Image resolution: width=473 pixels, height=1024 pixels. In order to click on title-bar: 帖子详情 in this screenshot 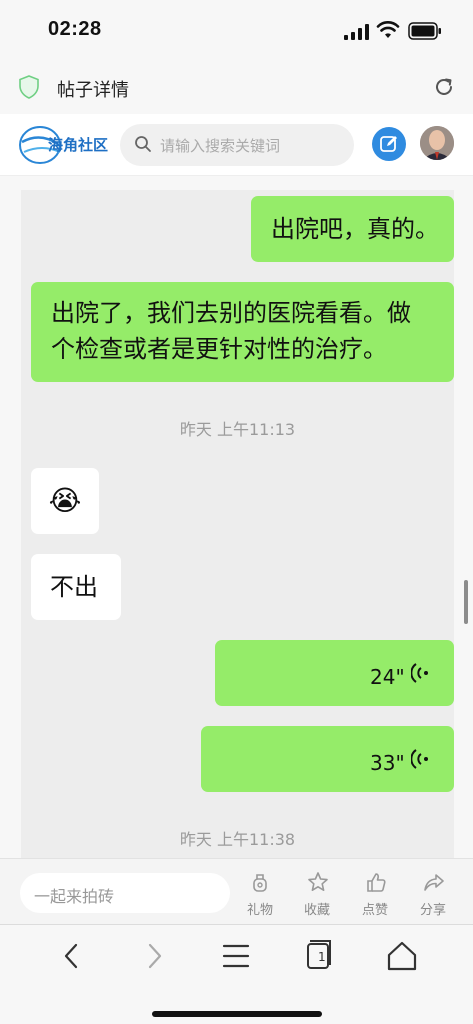, I will do `click(236, 88)`.